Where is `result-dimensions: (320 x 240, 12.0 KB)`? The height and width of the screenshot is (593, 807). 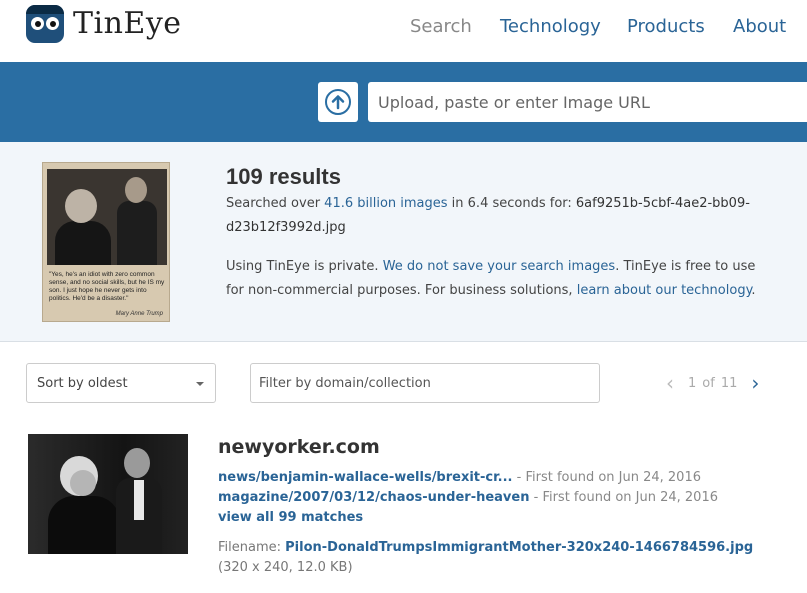 result-dimensions: (320 x 240, 12.0 KB) is located at coordinates (285, 567).